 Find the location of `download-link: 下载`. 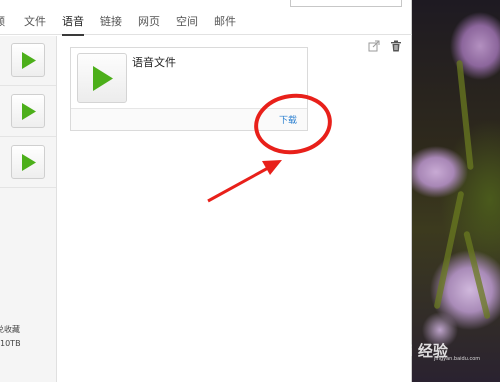

download-link: 下载 is located at coordinates (288, 119).